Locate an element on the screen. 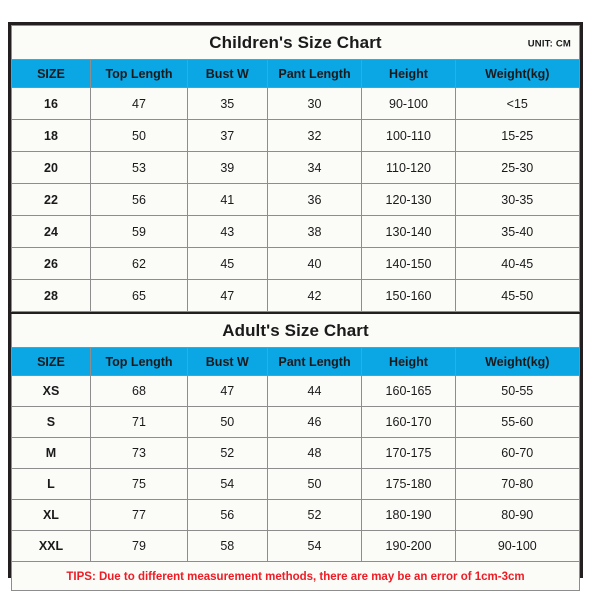 Image resolution: width=600 pixels, height=600 pixels. cell-weight: 40-45 is located at coordinates (517, 263).